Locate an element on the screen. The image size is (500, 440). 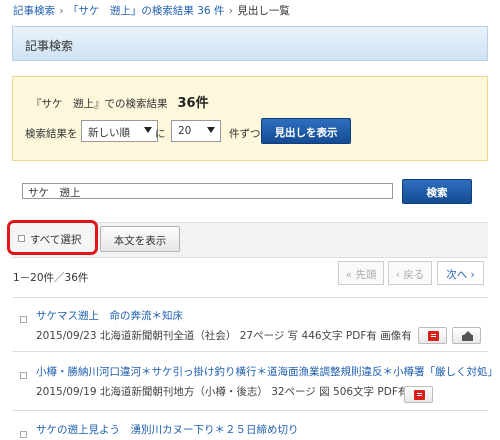
image-button is located at coordinates (466, 335).